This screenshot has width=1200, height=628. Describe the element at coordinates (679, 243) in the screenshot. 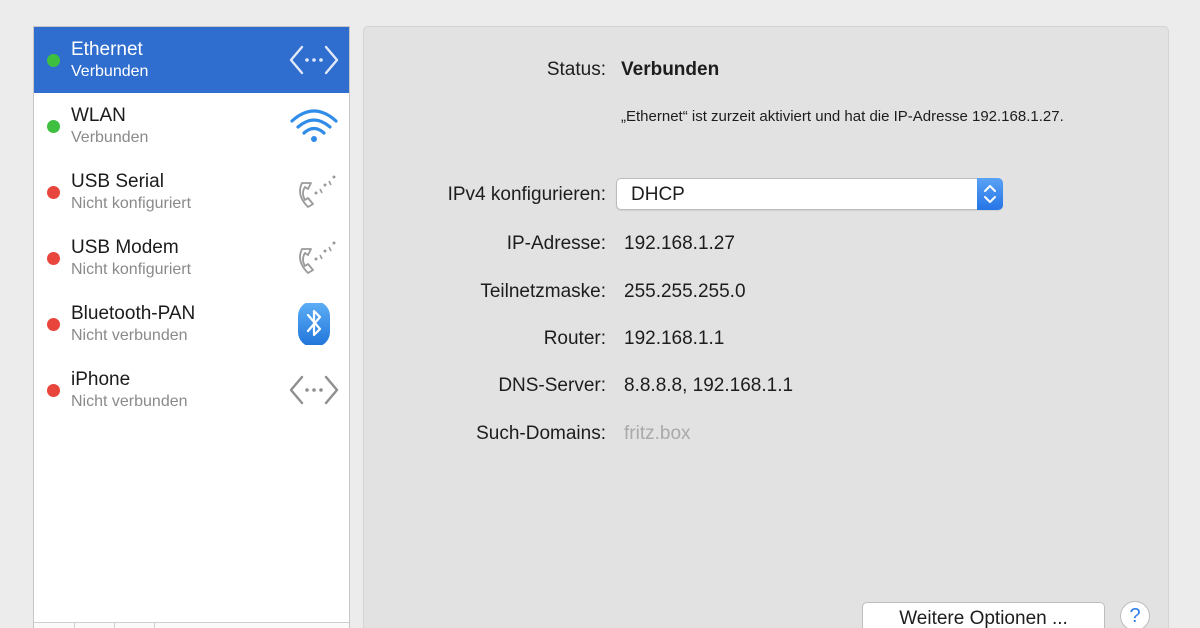

I see `ip-address-value: 192.168.1.27` at that location.